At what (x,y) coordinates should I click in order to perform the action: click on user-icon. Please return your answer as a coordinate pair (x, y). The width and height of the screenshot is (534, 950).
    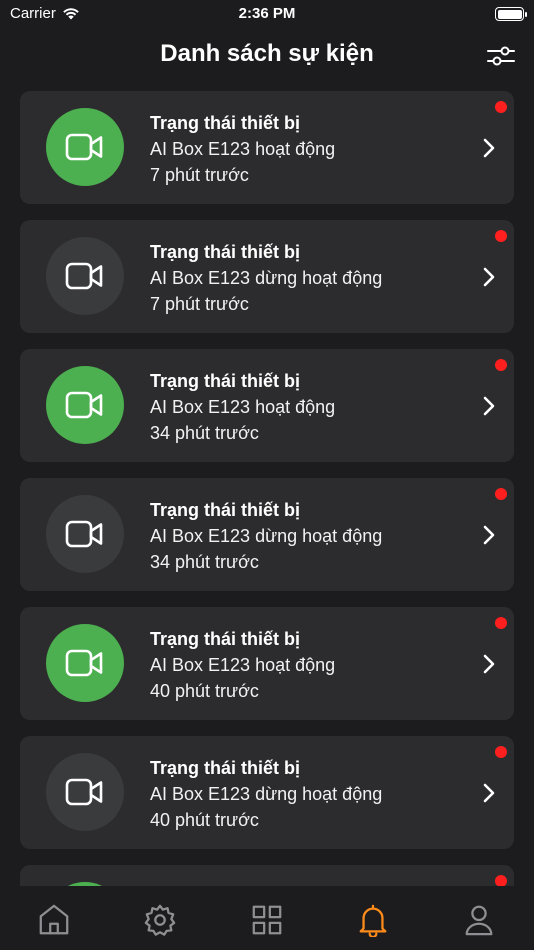
    Looking at the image, I should click on (479, 920).